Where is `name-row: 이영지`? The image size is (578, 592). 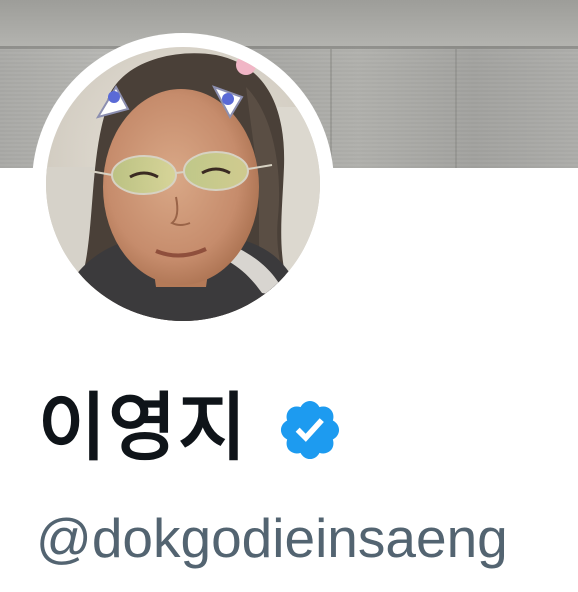
name-row: 이영지 is located at coordinates (191, 428).